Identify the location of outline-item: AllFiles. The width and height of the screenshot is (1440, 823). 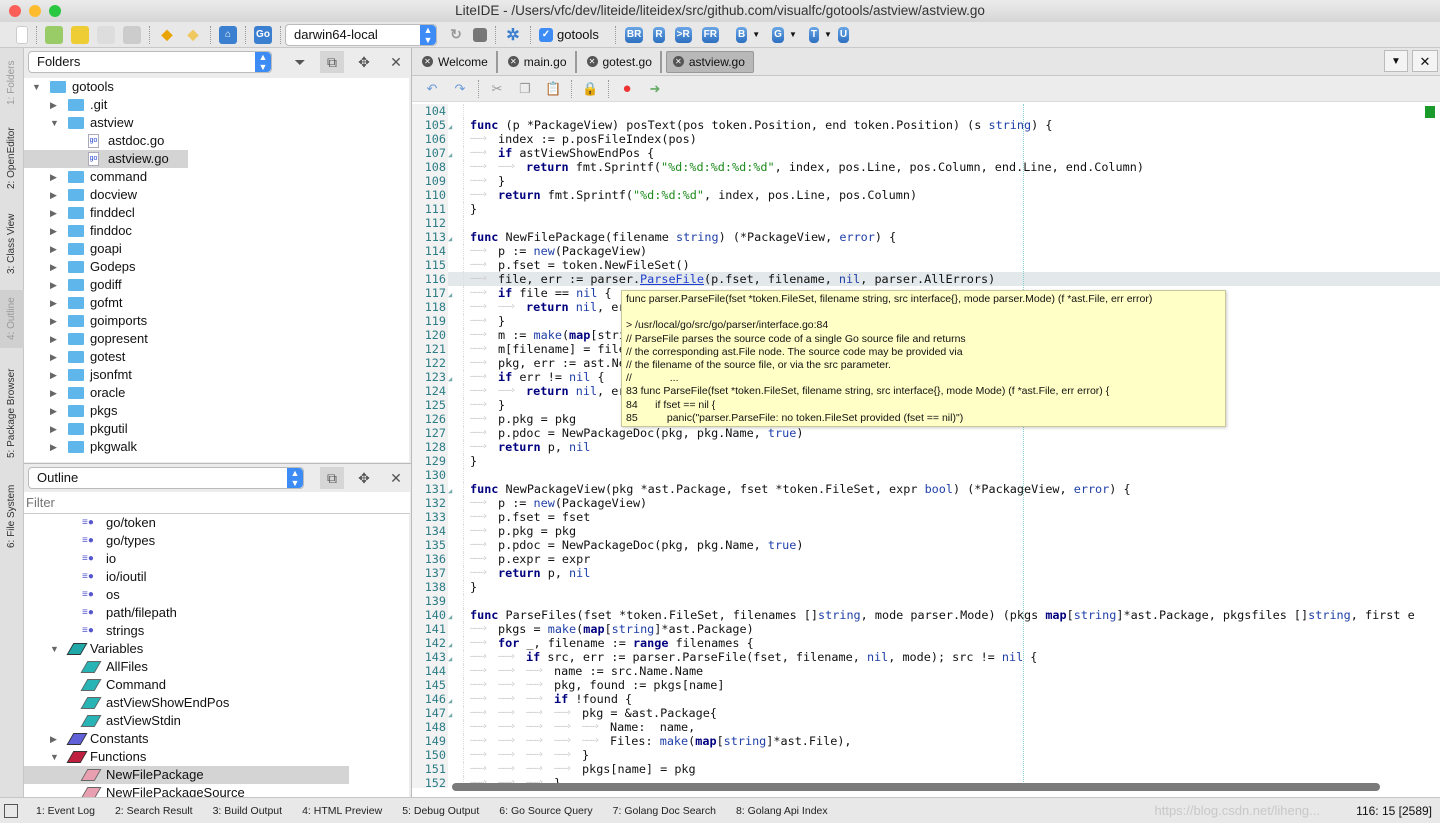
(216, 667).